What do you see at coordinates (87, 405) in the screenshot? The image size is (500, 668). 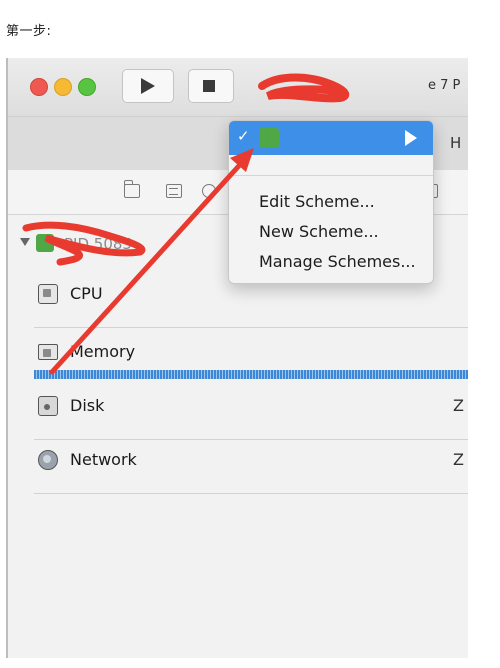 I see `gauge-label: Disk` at bounding box center [87, 405].